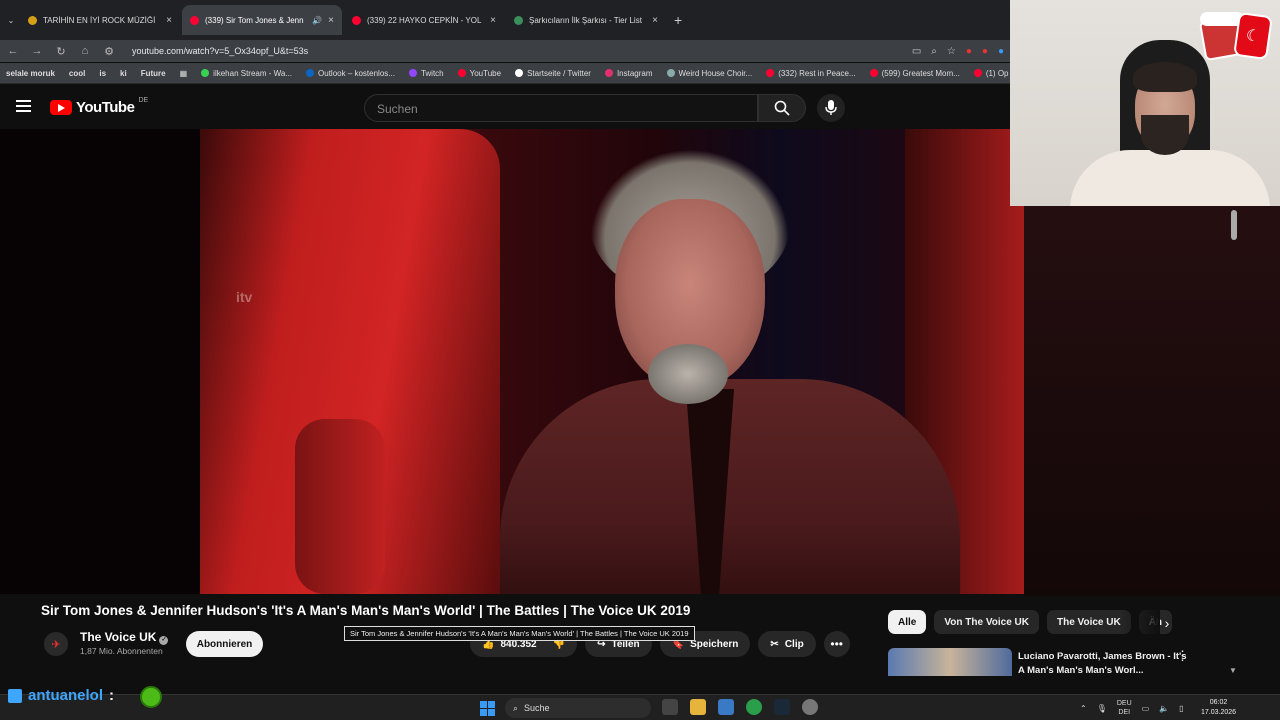  What do you see at coordinates (184, 73) in the screenshot?
I see `apps-grid-icon: ▦` at bounding box center [184, 73].